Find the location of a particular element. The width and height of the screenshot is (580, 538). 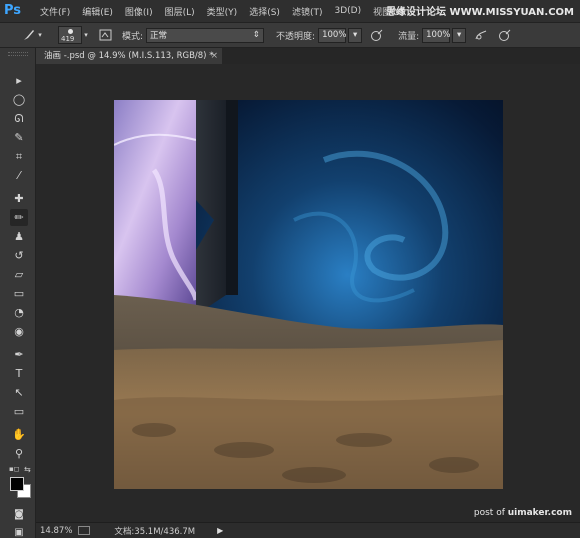

menu-file: 文件(F) is located at coordinates (55, 11).